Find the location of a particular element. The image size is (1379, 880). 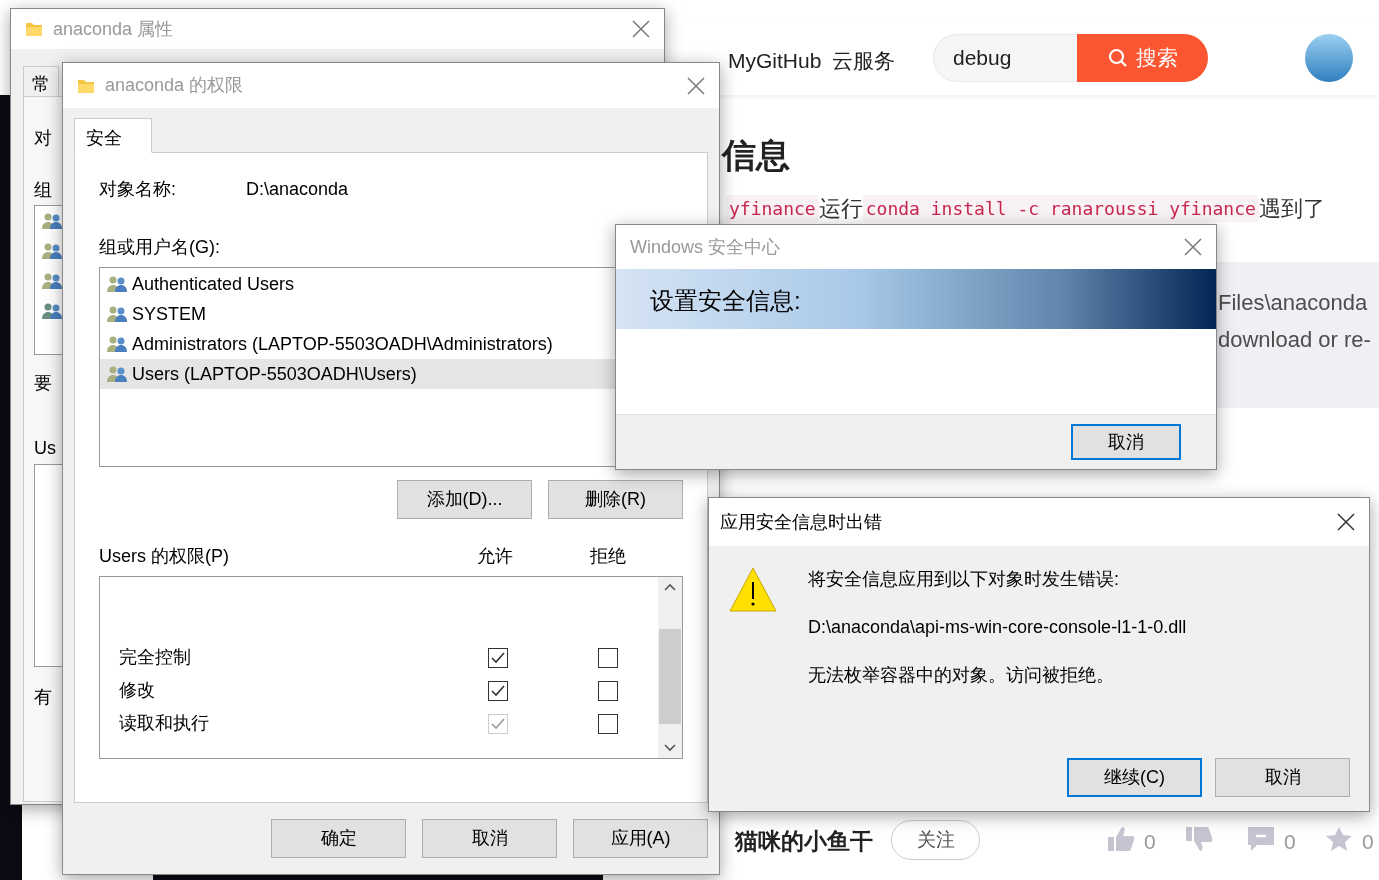

field-label: 组或用户名(G): is located at coordinates (159, 247).